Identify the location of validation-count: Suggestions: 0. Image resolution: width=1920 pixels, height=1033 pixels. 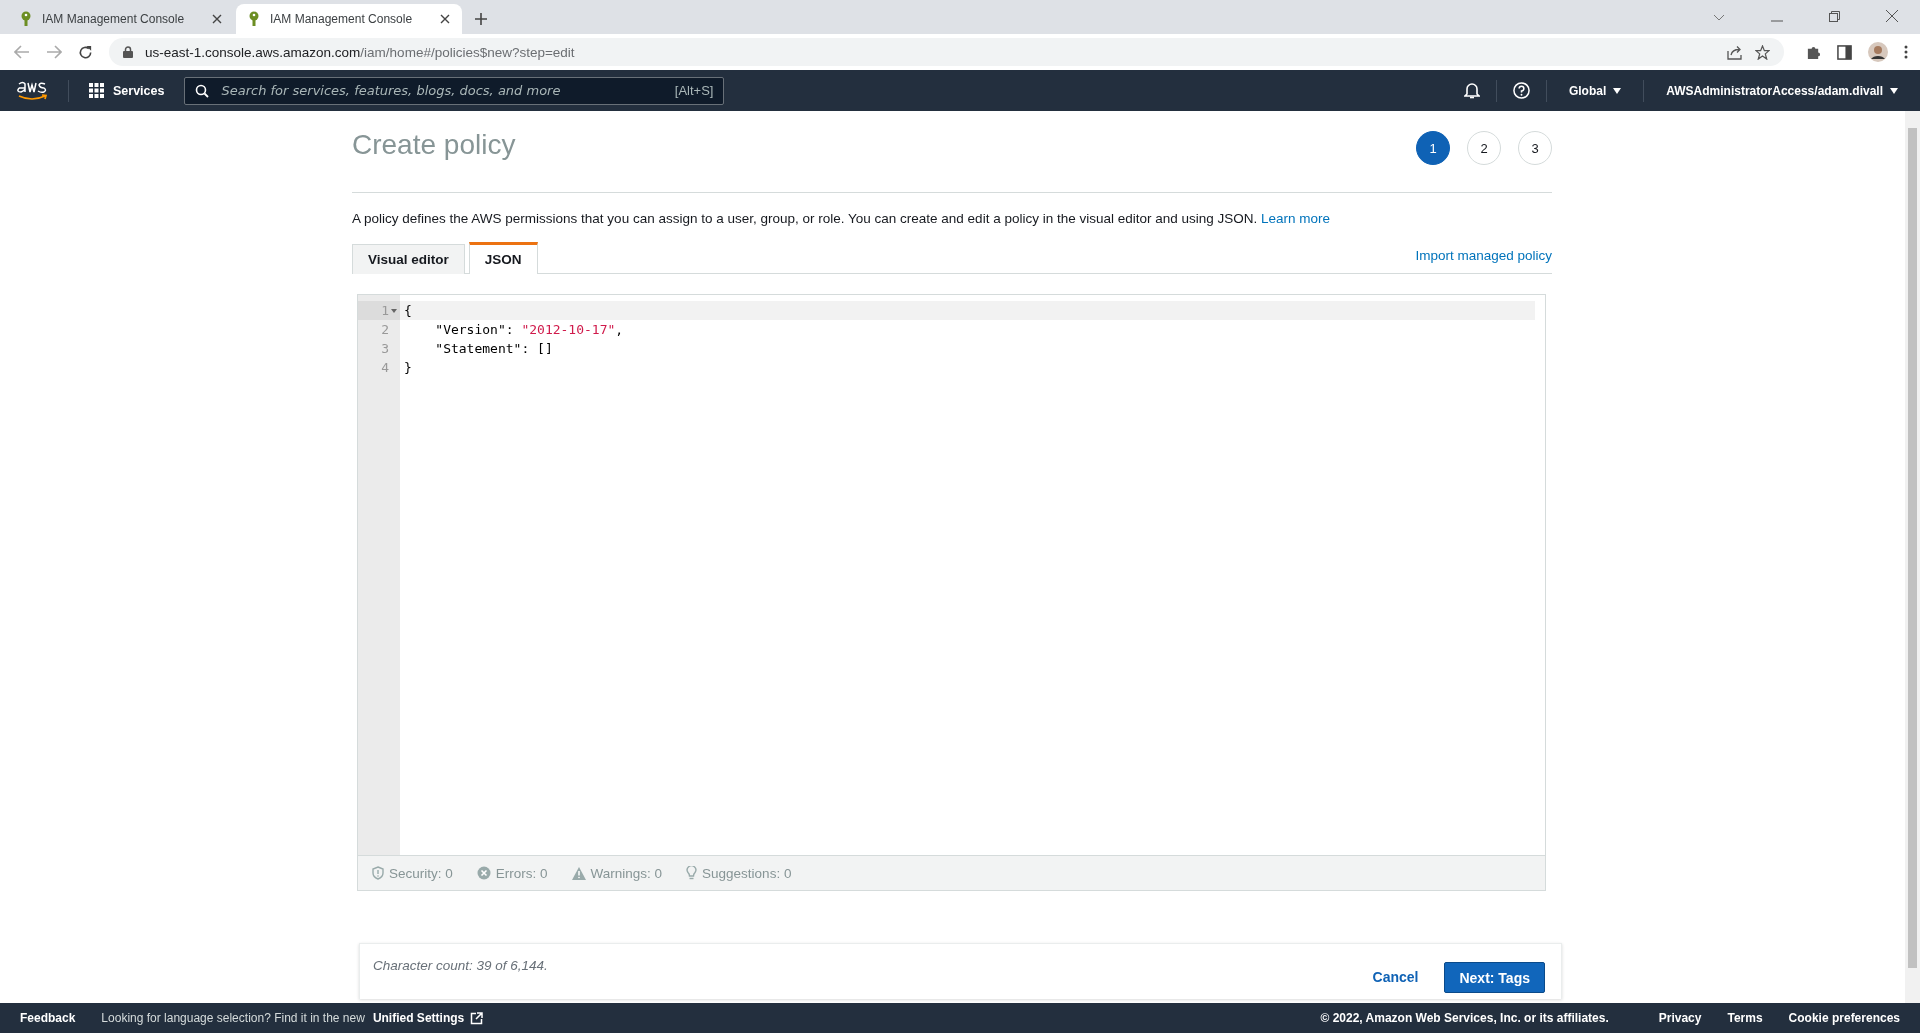
(747, 873).